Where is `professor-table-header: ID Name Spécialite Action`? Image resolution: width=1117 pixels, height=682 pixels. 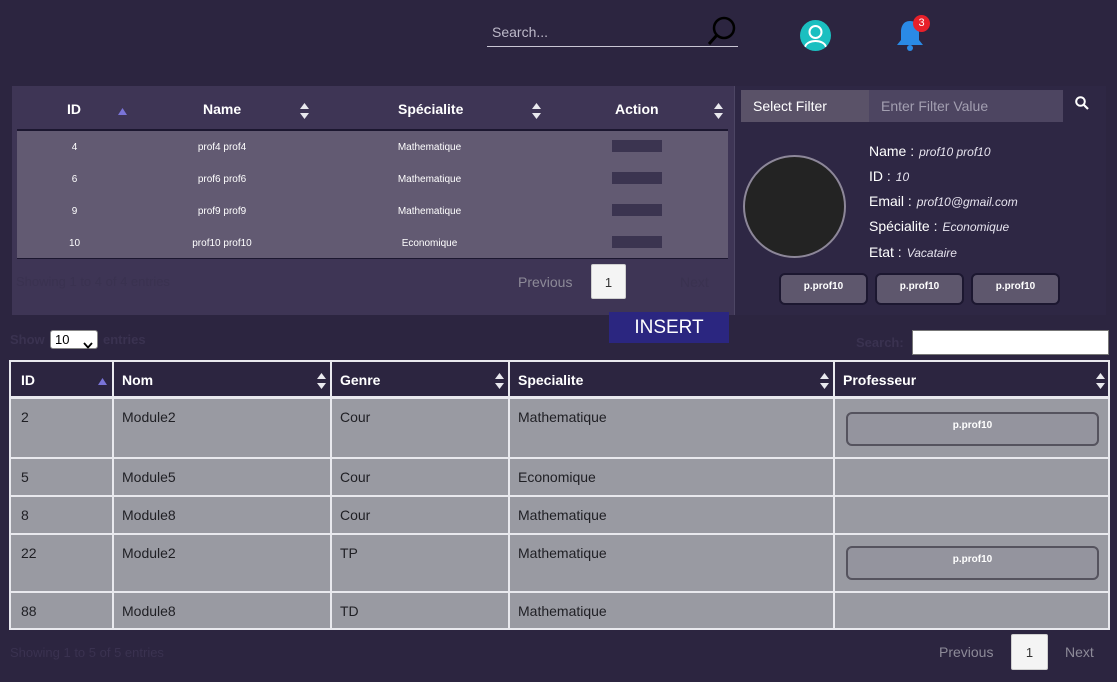
professor-table-header: ID Name Spécialite Action is located at coordinates (372, 111).